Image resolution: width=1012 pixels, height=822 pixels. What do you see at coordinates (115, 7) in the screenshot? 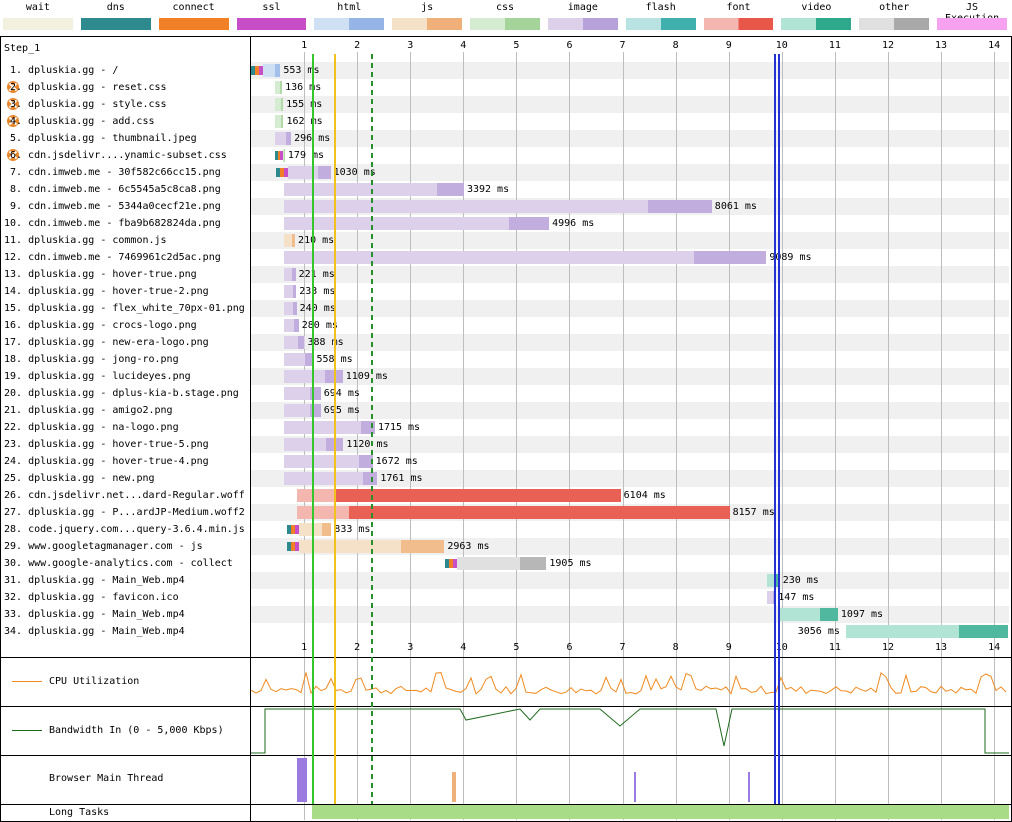
I see `legend-label: dns` at bounding box center [115, 7].